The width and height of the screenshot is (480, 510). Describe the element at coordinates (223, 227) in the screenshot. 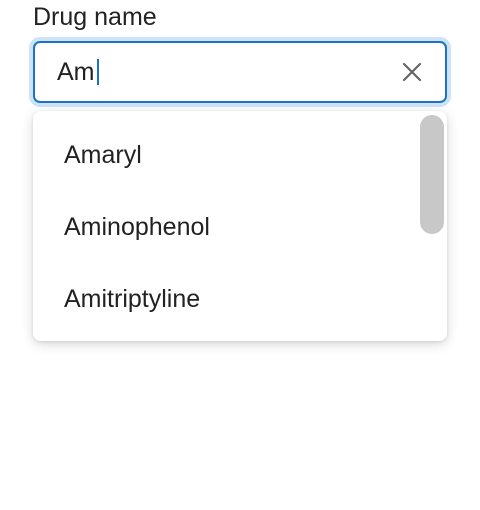

I see `suggestion-option: Aminophenol` at that location.